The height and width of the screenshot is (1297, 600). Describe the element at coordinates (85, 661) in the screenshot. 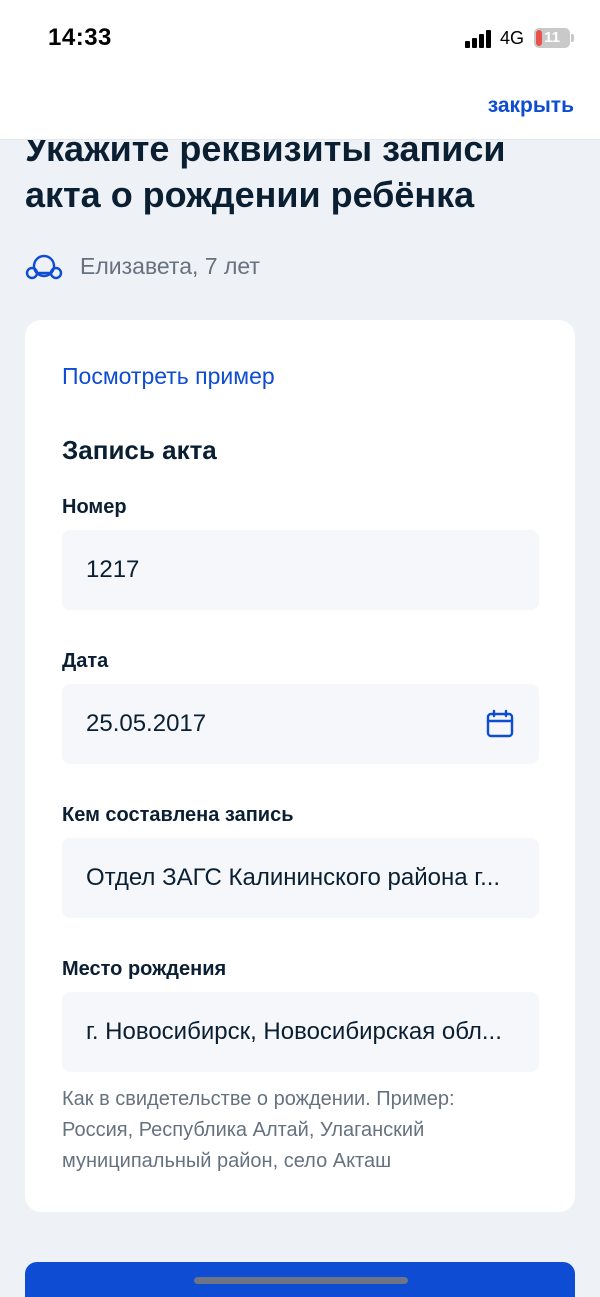

I see `date-label: Дата` at that location.